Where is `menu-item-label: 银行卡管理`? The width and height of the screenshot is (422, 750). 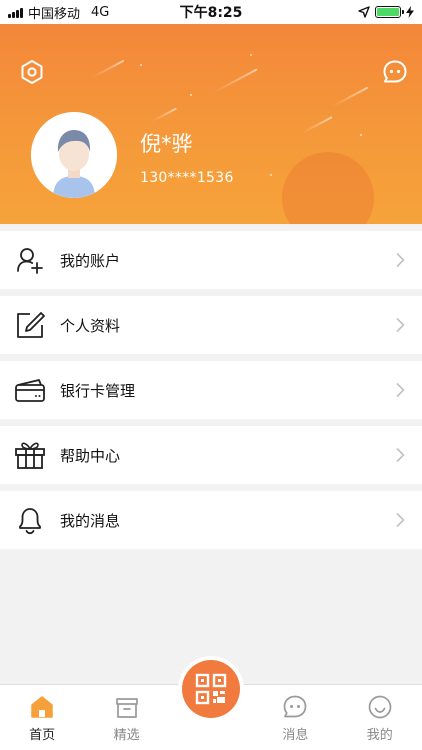
menu-item-label: 银行卡管理 is located at coordinates (98, 390).